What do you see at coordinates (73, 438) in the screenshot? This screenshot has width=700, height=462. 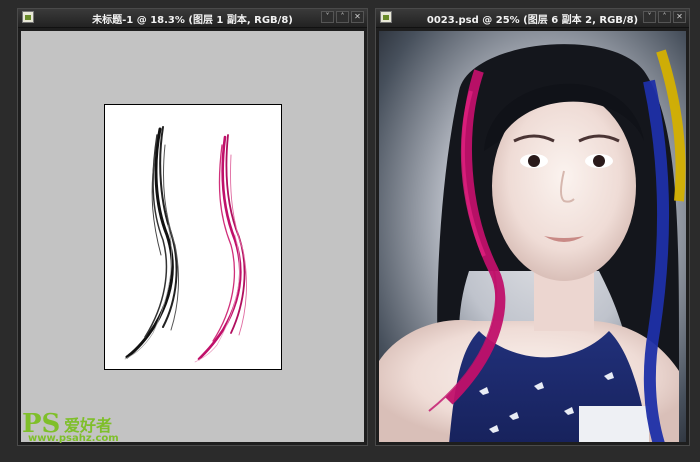 I see `watermark-url: www.psahz.com` at bounding box center [73, 438].